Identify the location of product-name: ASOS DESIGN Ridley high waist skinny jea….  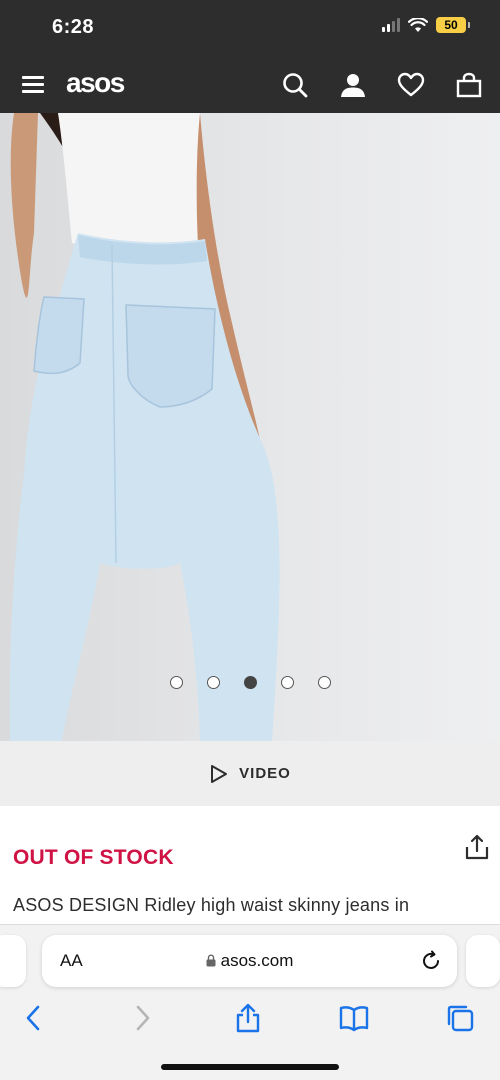
(211, 905).